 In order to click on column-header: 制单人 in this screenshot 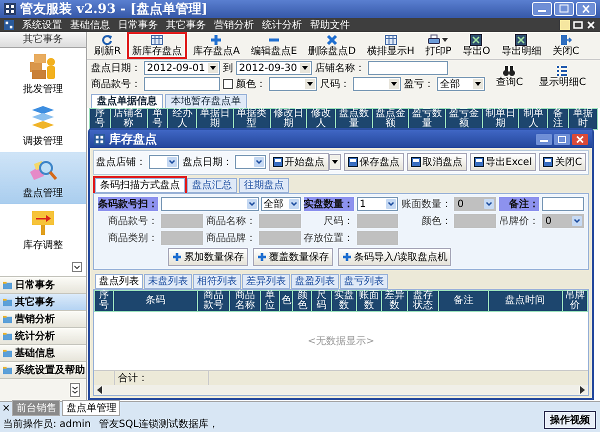, I will do `click(533, 119)`.